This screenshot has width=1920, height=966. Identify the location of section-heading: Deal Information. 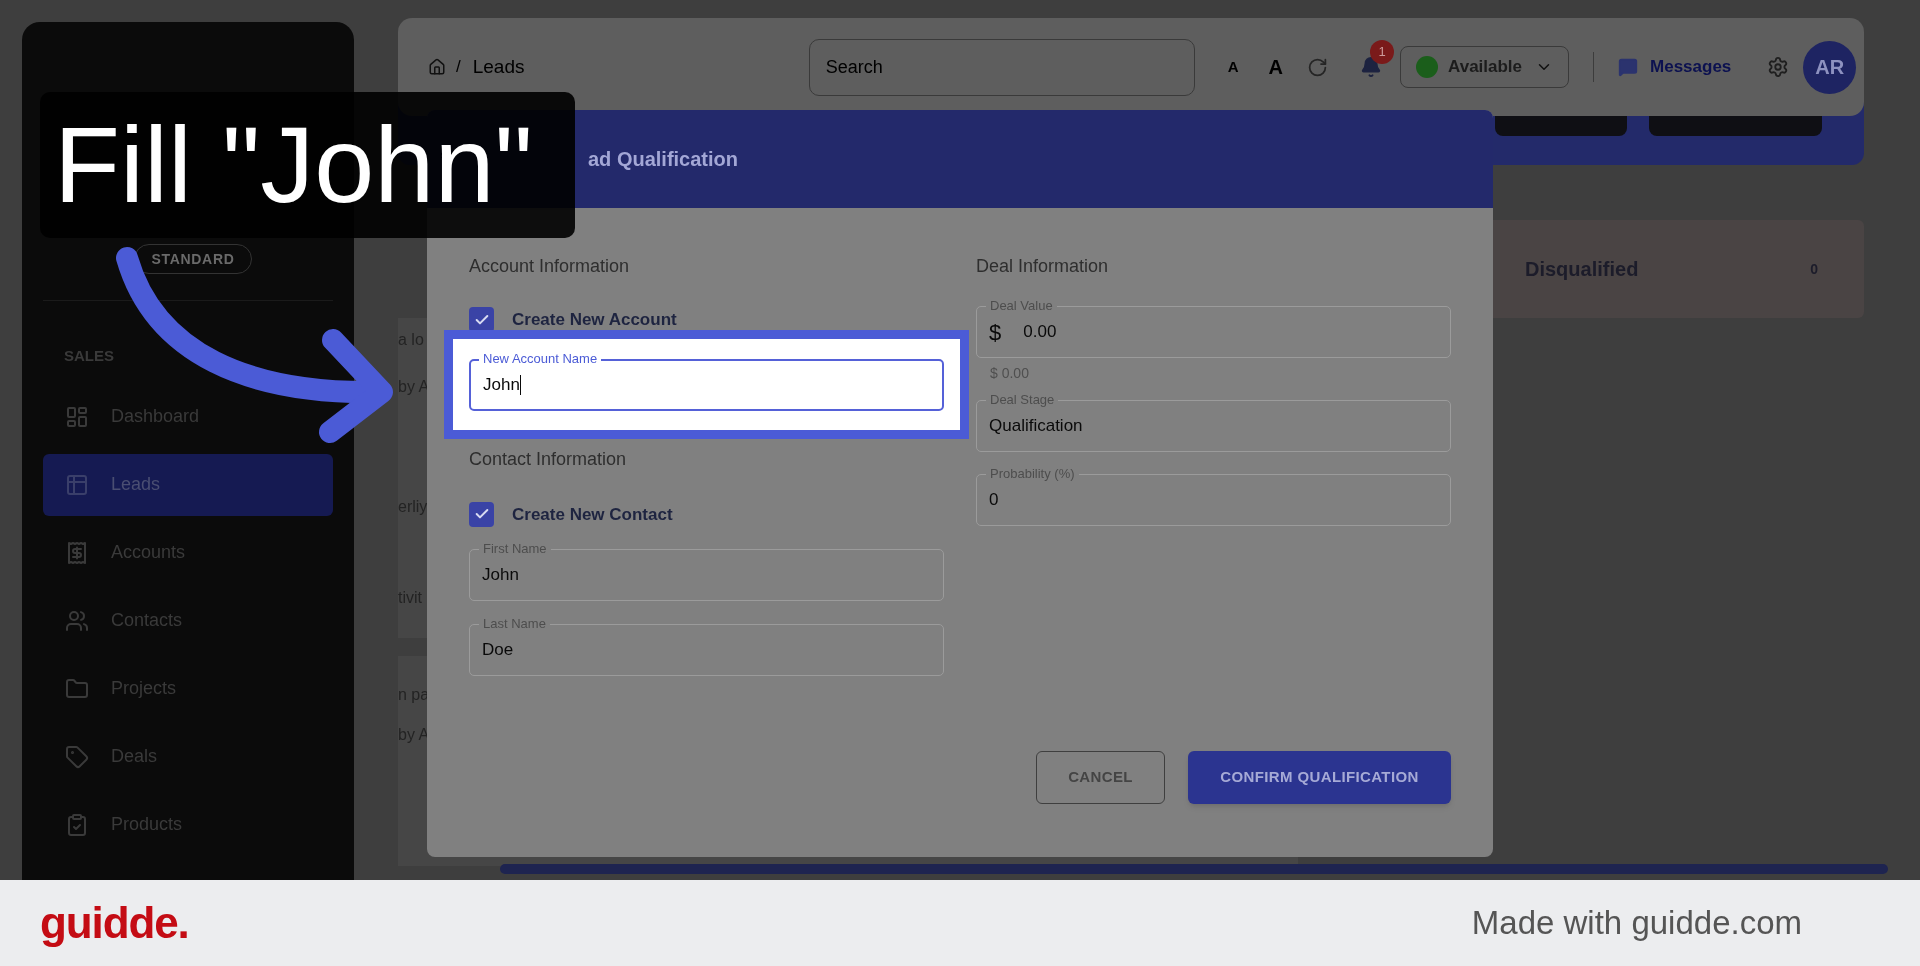
(1043, 266).